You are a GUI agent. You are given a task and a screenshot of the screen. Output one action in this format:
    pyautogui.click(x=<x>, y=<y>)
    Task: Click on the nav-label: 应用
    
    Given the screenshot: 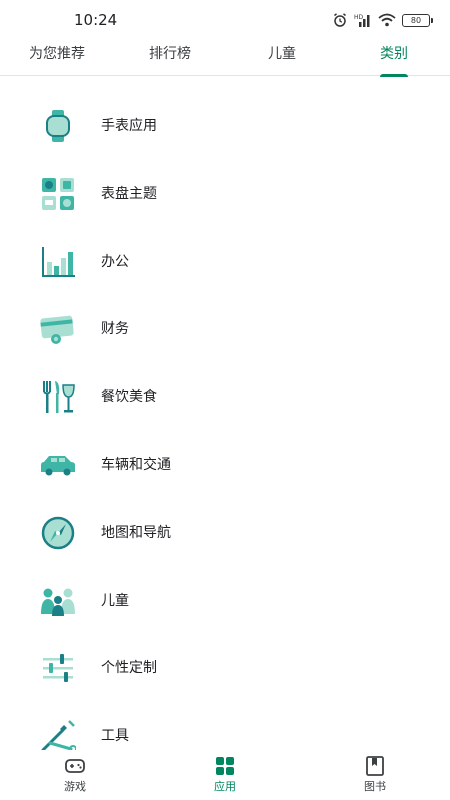 What is the action you would take?
    pyautogui.click(x=225, y=786)
    